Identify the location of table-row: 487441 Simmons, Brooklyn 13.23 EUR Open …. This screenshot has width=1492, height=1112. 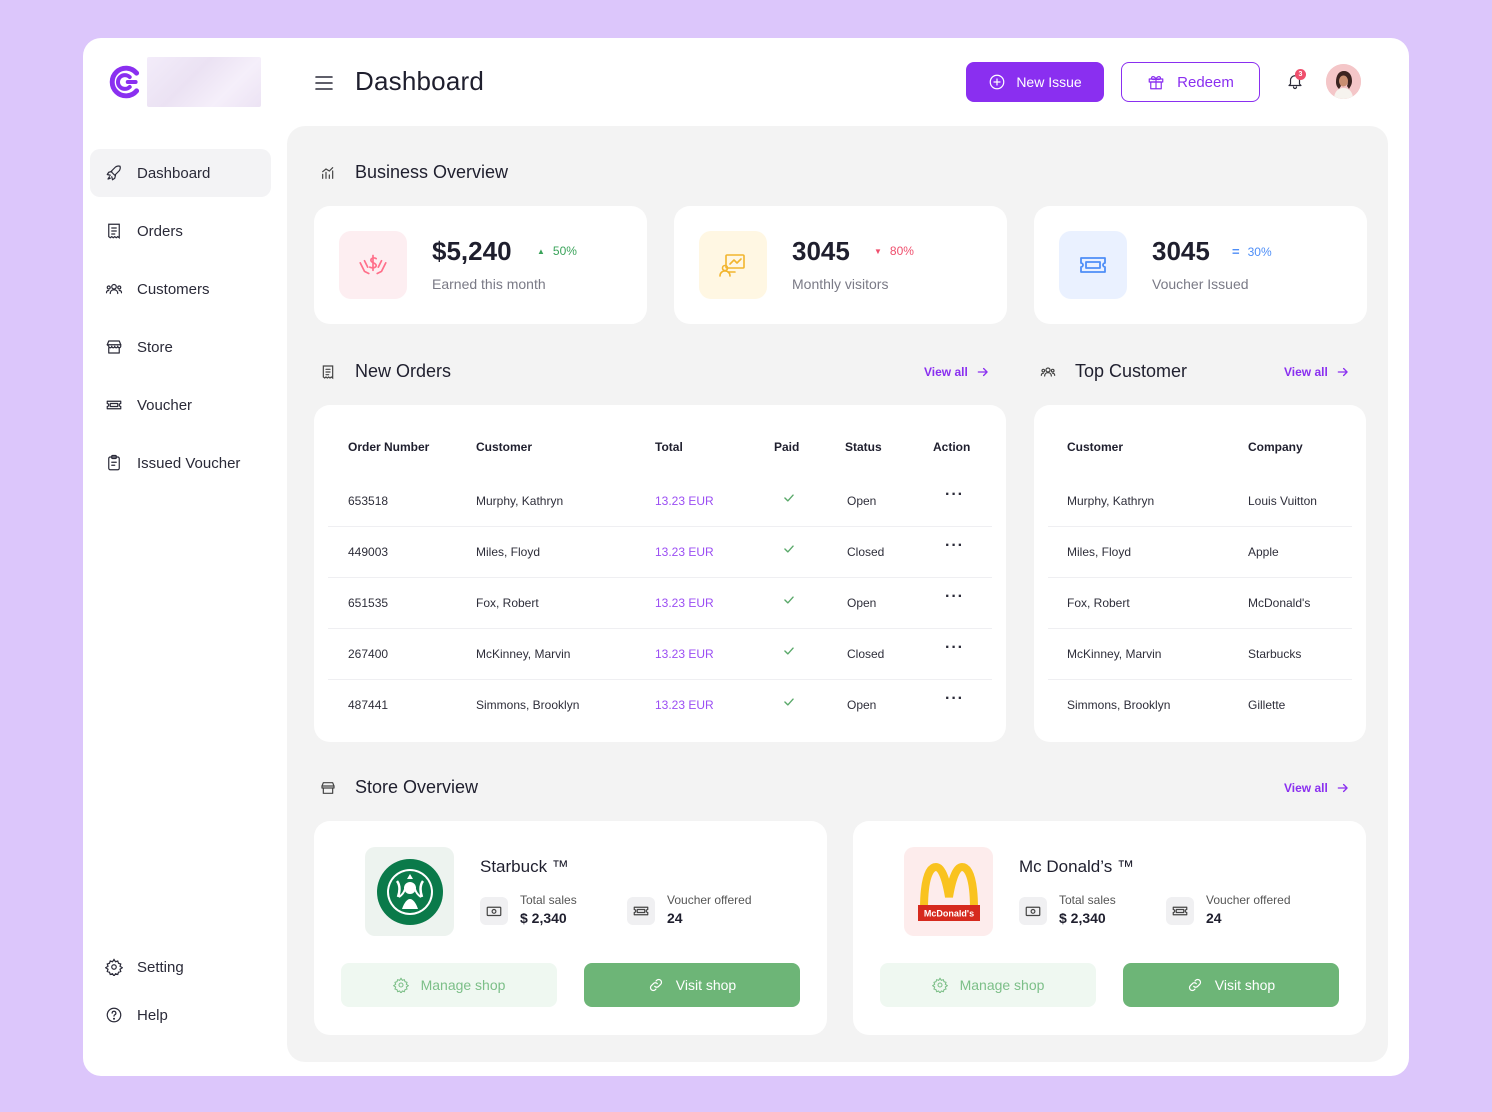
(660, 705).